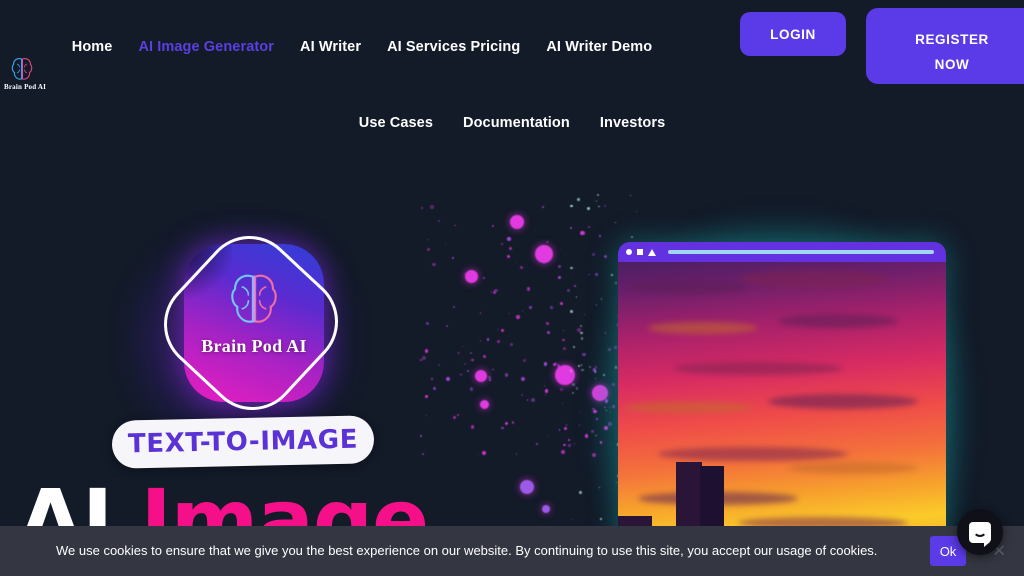  I want to click on register-now-button: REGISTER NOW, so click(945, 46).